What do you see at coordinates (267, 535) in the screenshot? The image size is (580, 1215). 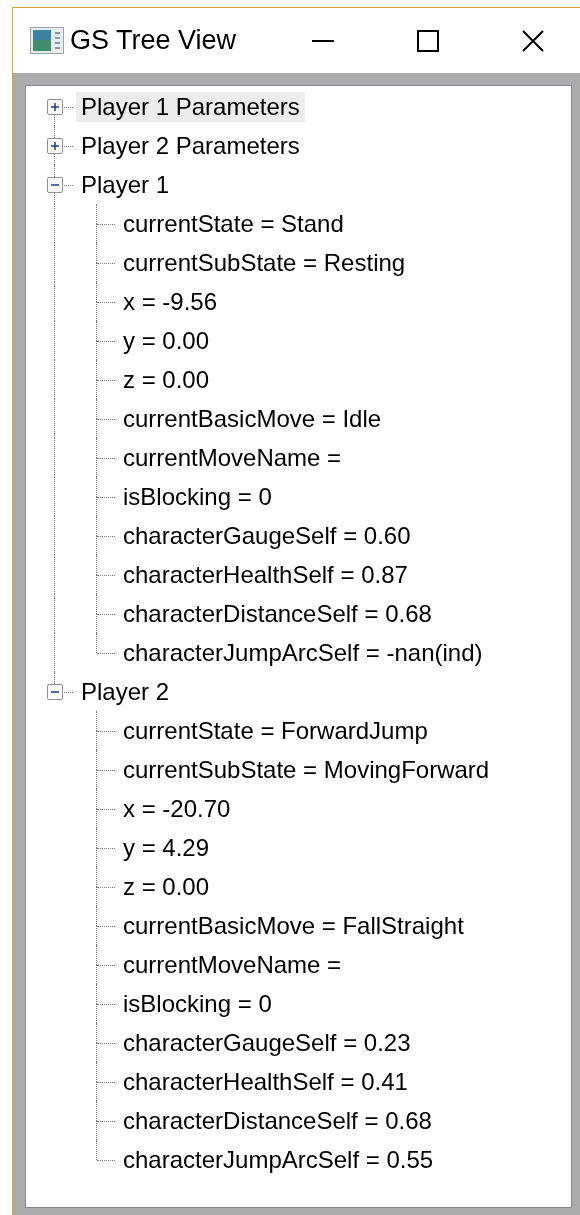 I see `tree-item: characterGaugeSelf = 0.60` at bounding box center [267, 535].